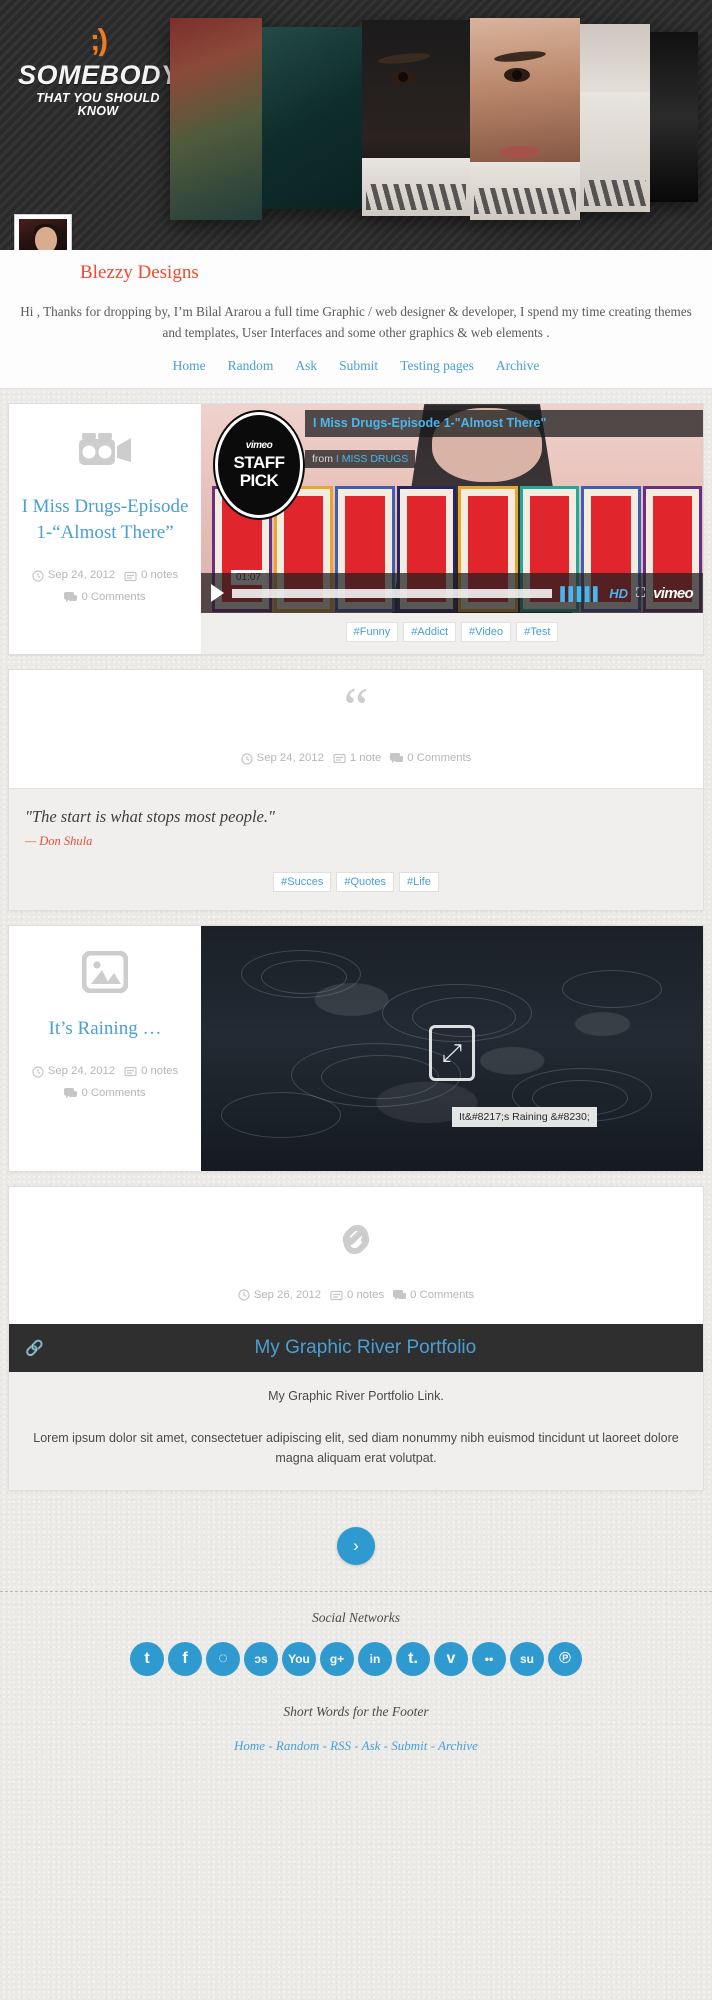 This screenshot has height=2000, width=712. I want to click on tag-item: #Life, so click(418, 881).